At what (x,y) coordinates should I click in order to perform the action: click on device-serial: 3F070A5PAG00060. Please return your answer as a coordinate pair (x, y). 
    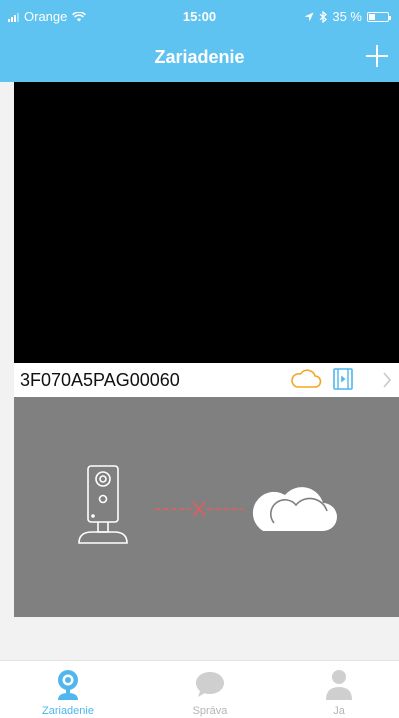
    Looking at the image, I should click on (100, 380).